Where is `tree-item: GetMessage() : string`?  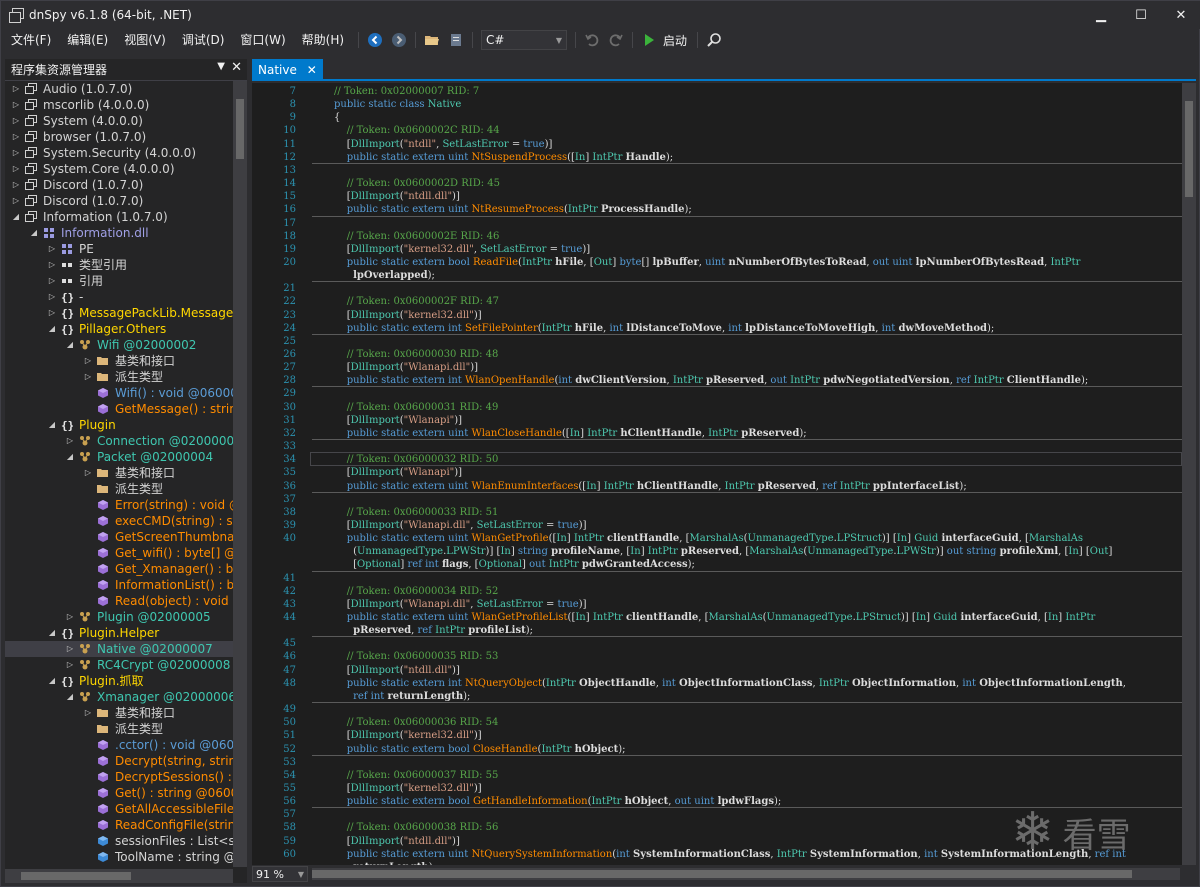
tree-item: GetMessage() : string is located at coordinates (119, 409).